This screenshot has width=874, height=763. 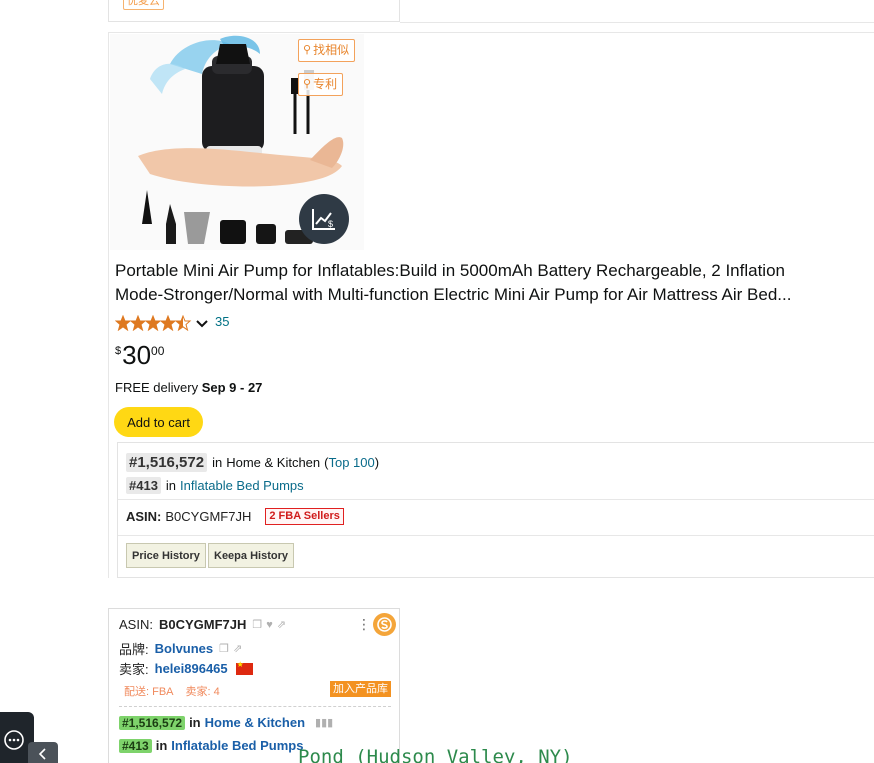 I want to click on delivery-fba-tag: 配送: FBA, so click(x=149, y=692).